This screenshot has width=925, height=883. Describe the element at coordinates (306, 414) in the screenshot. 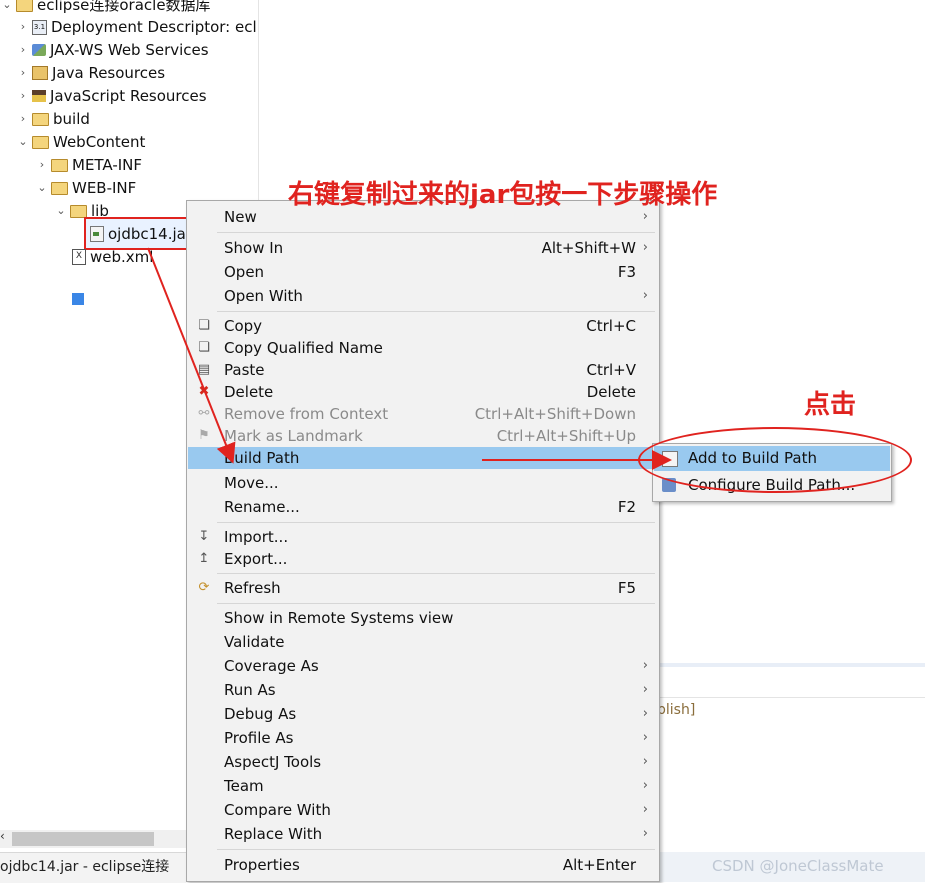

I see `menu-label: Remove from Context` at that location.